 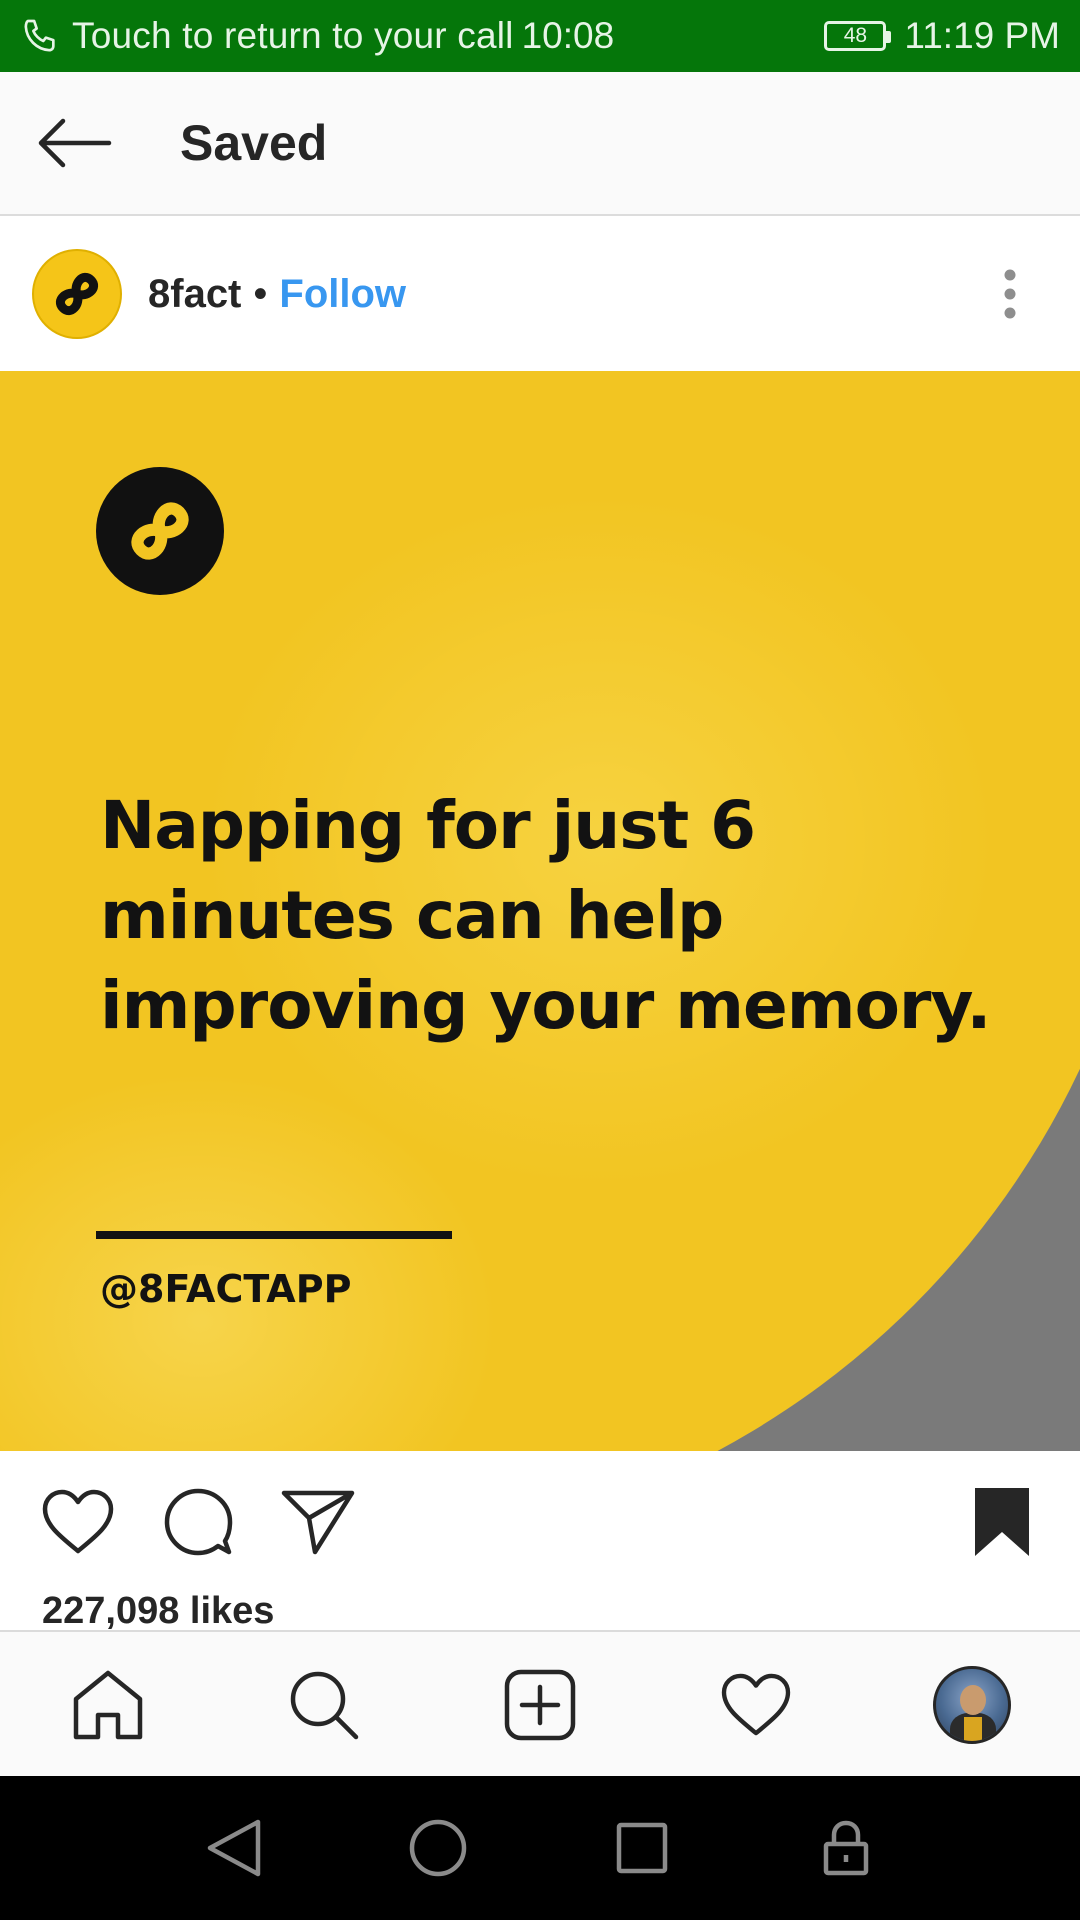 I want to click on like-button, so click(x=78, y=1522).